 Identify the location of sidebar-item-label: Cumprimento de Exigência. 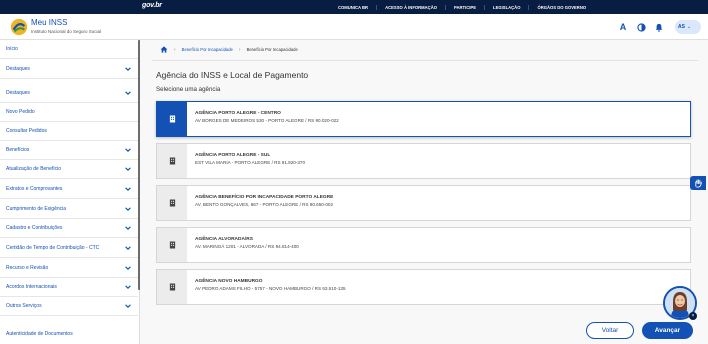
(36, 209).